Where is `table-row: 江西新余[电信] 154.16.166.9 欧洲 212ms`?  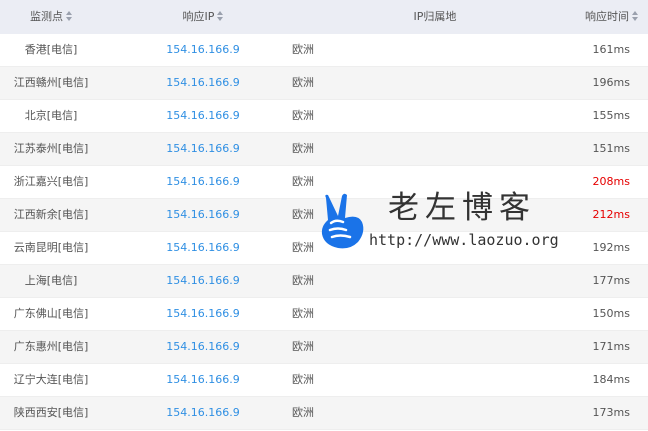 table-row: 江西新余[电信] 154.16.166.9 欧洲 212ms is located at coordinates (324, 215).